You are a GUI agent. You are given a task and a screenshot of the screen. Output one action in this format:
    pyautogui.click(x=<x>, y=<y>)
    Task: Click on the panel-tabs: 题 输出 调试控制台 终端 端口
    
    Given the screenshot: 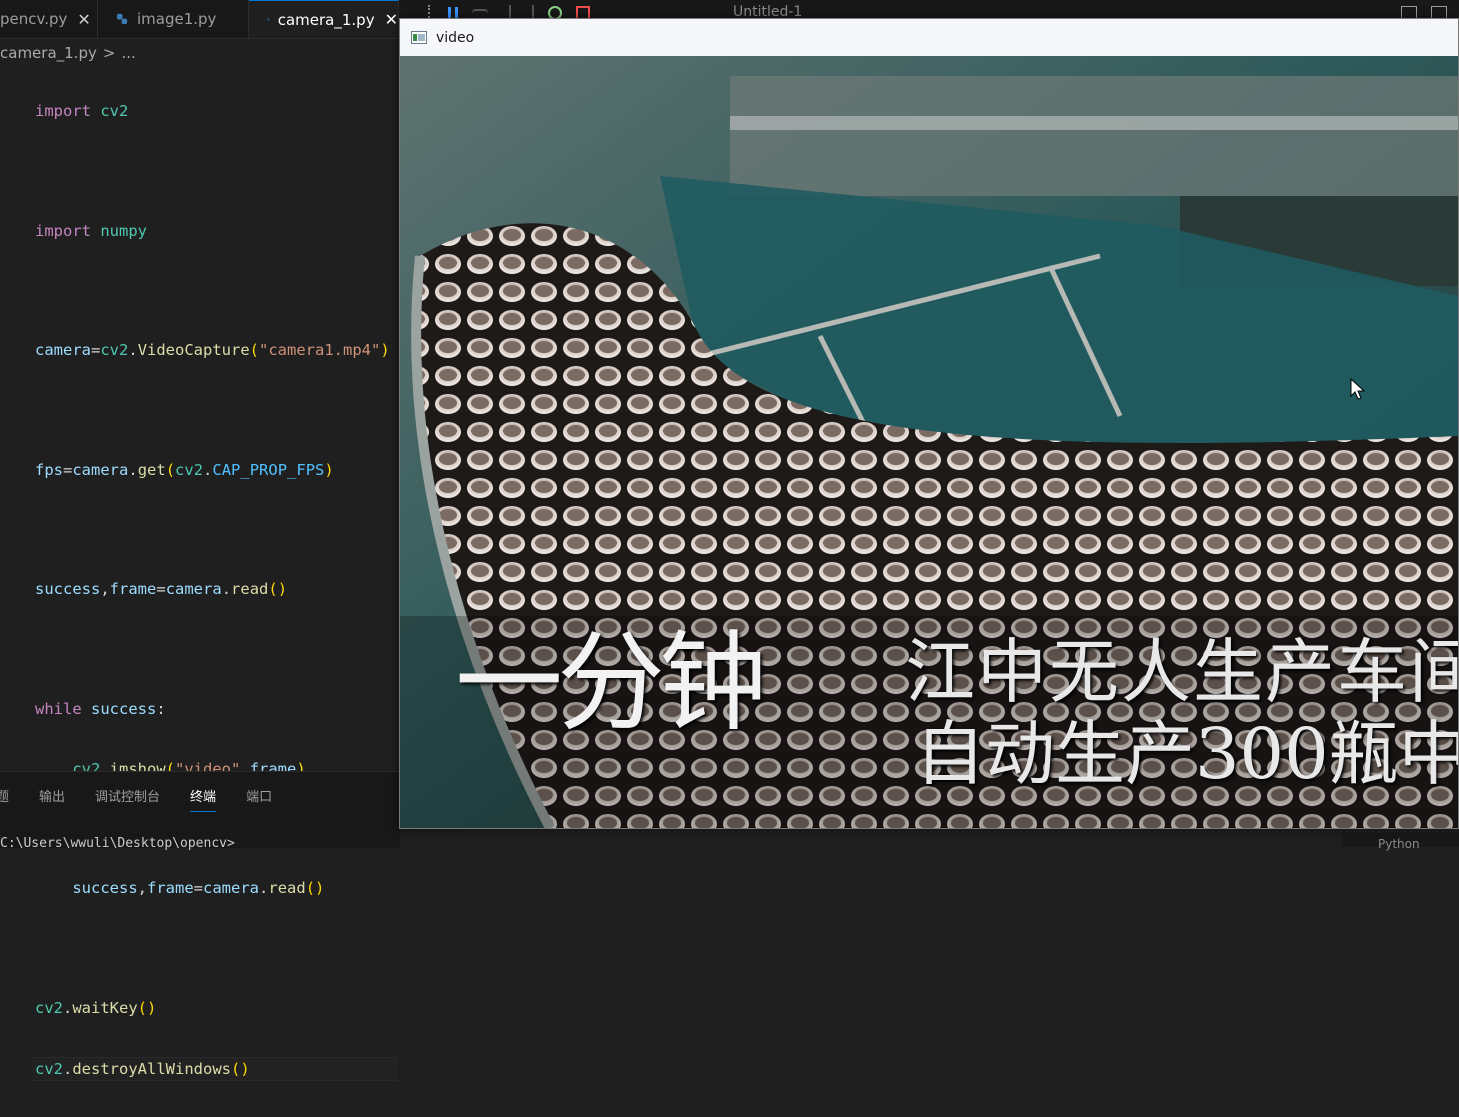 What is the action you would take?
    pyautogui.click(x=136, y=799)
    